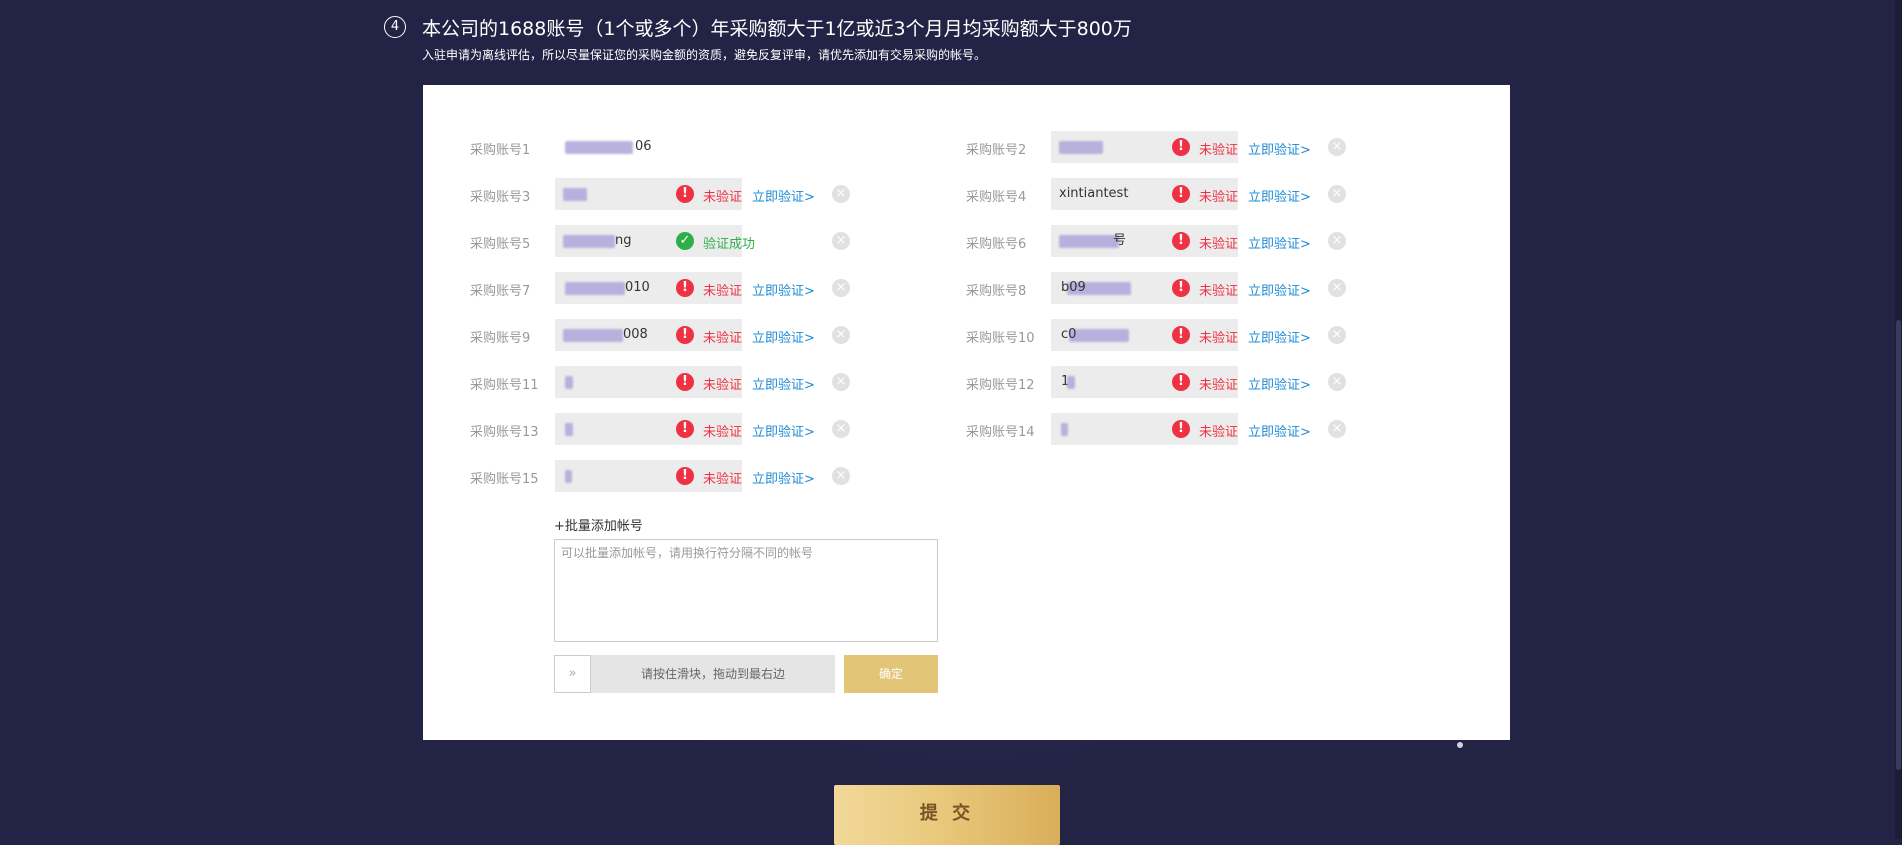  I want to click on account-row-14: 采购账号14 ! 未验证 立即验证> ×, so click(1181, 429).